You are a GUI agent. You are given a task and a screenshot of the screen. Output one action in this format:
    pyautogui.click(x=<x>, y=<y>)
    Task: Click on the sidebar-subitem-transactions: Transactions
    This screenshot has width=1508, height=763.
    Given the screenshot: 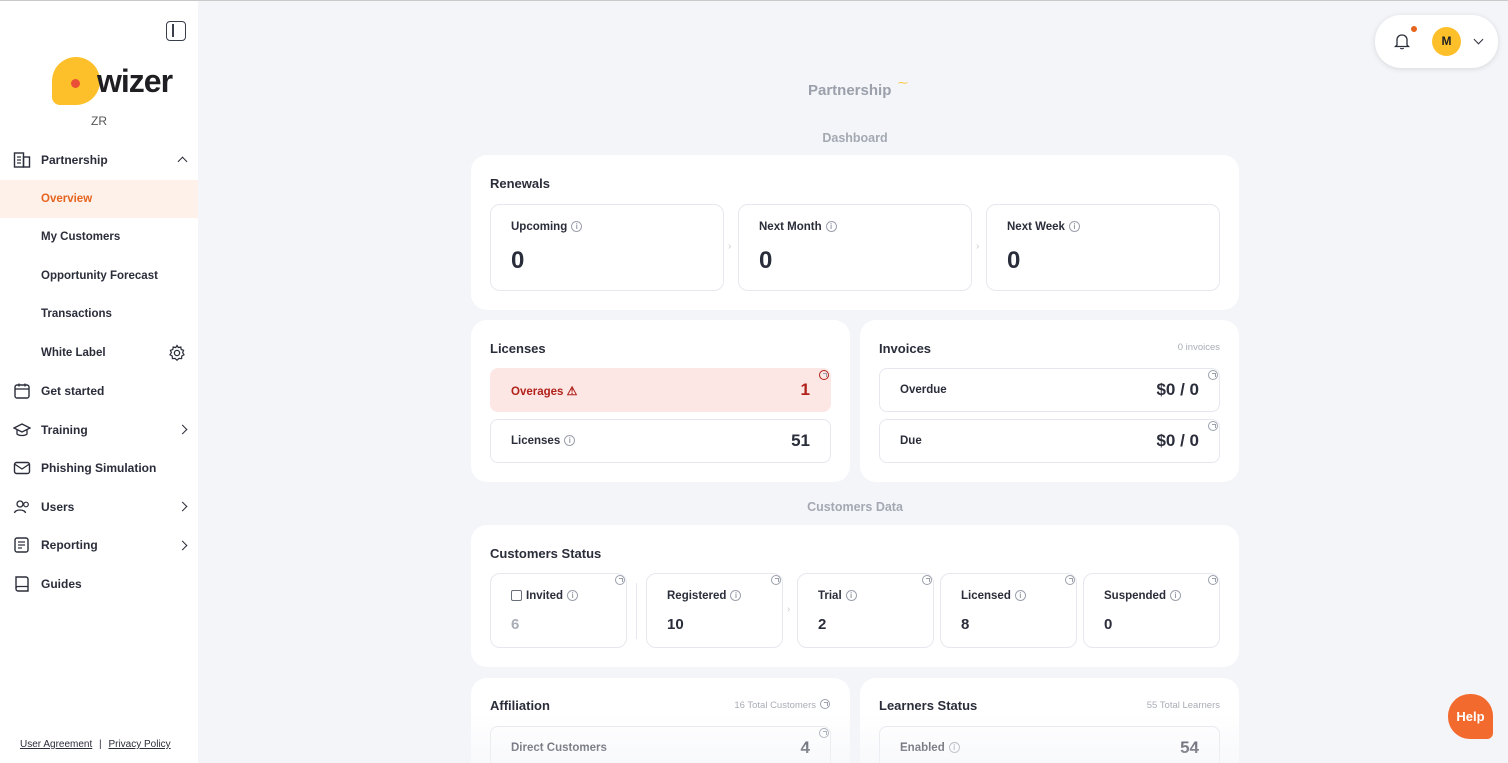 What is the action you would take?
    pyautogui.click(x=99, y=314)
    